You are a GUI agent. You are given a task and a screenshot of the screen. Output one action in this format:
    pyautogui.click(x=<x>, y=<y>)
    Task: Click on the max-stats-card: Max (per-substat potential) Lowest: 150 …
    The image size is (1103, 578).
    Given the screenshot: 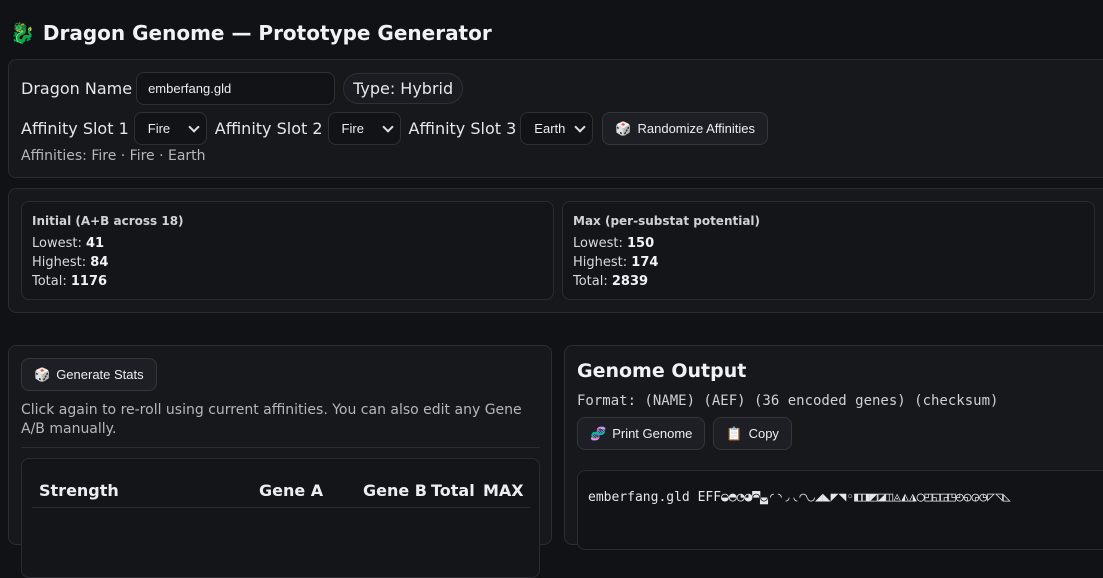 What is the action you would take?
    pyautogui.click(x=828, y=250)
    